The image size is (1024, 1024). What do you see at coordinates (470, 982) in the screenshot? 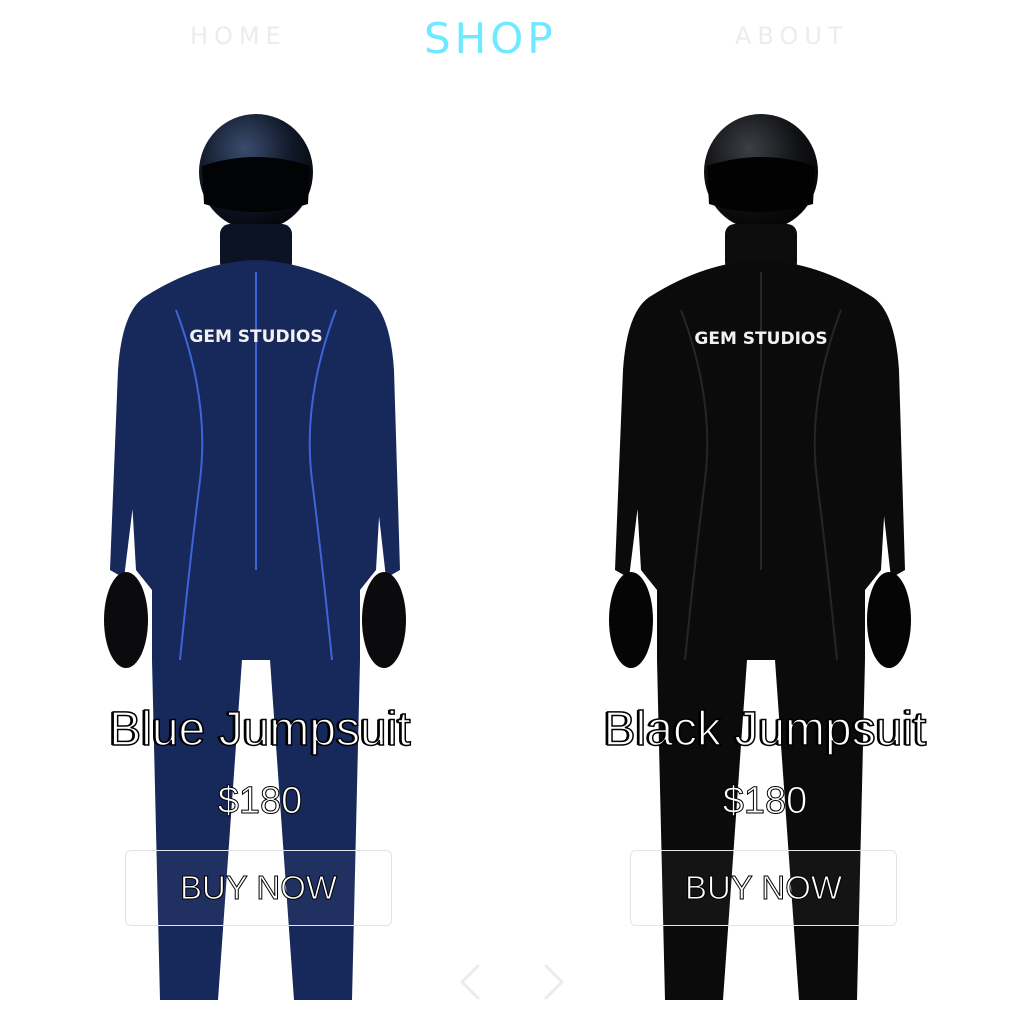
I see `chevron-left-icon` at bounding box center [470, 982].